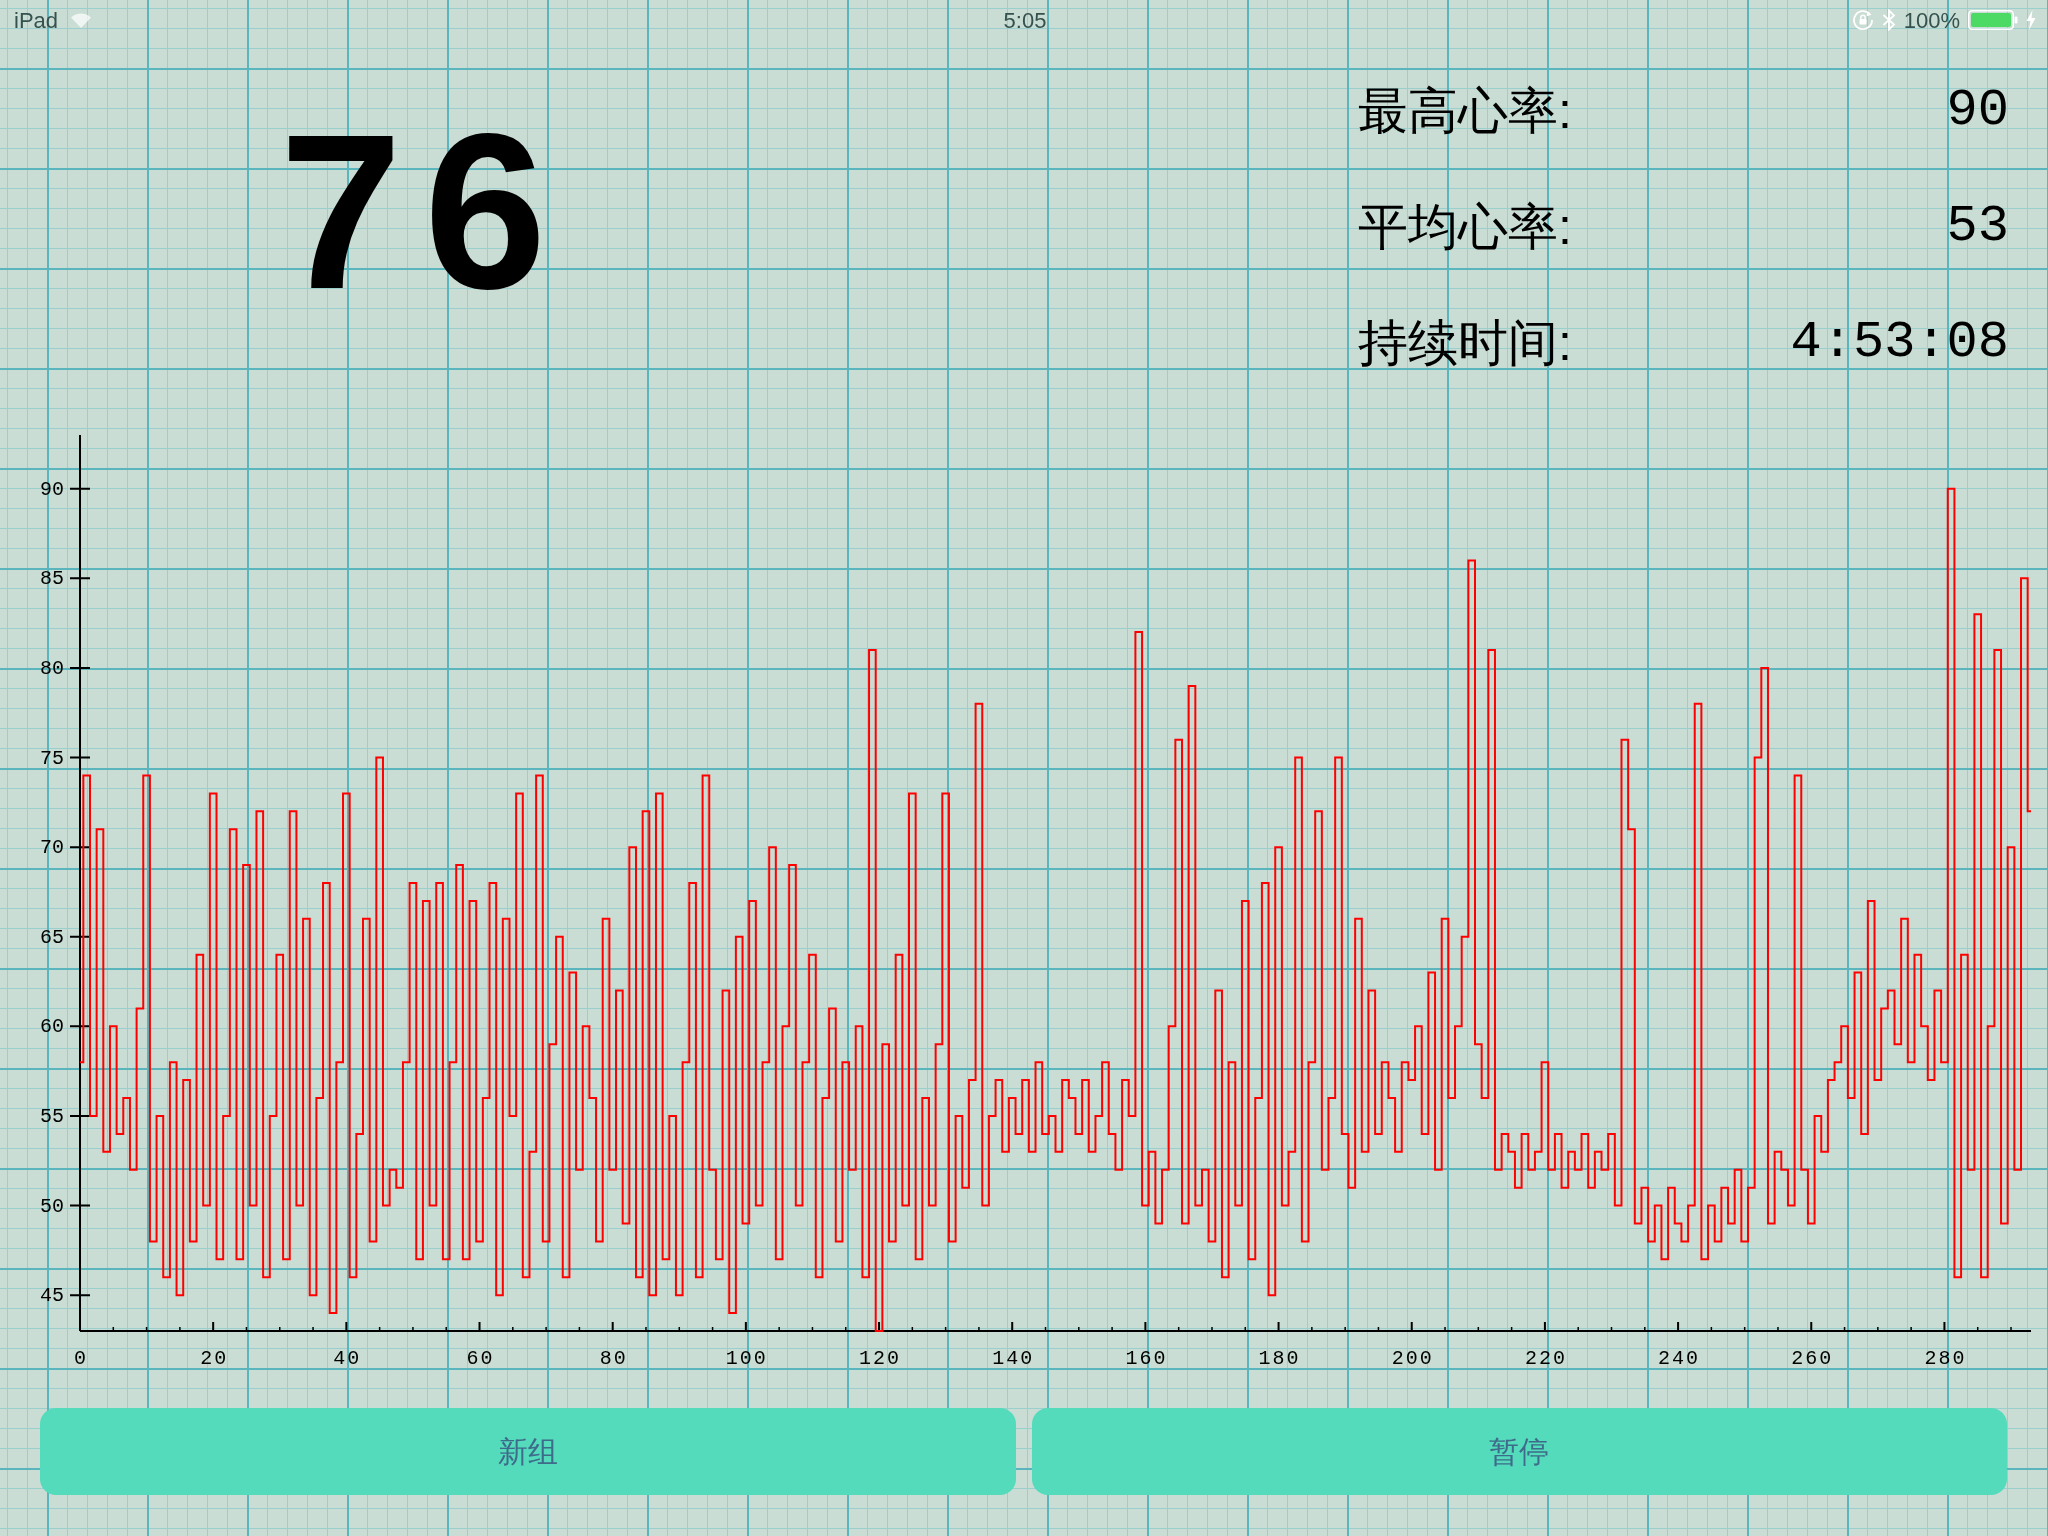 The height and width of the screenshot is (1536, 2048). I want to click on stat-label: 最高心率:, so click(1465, 111).